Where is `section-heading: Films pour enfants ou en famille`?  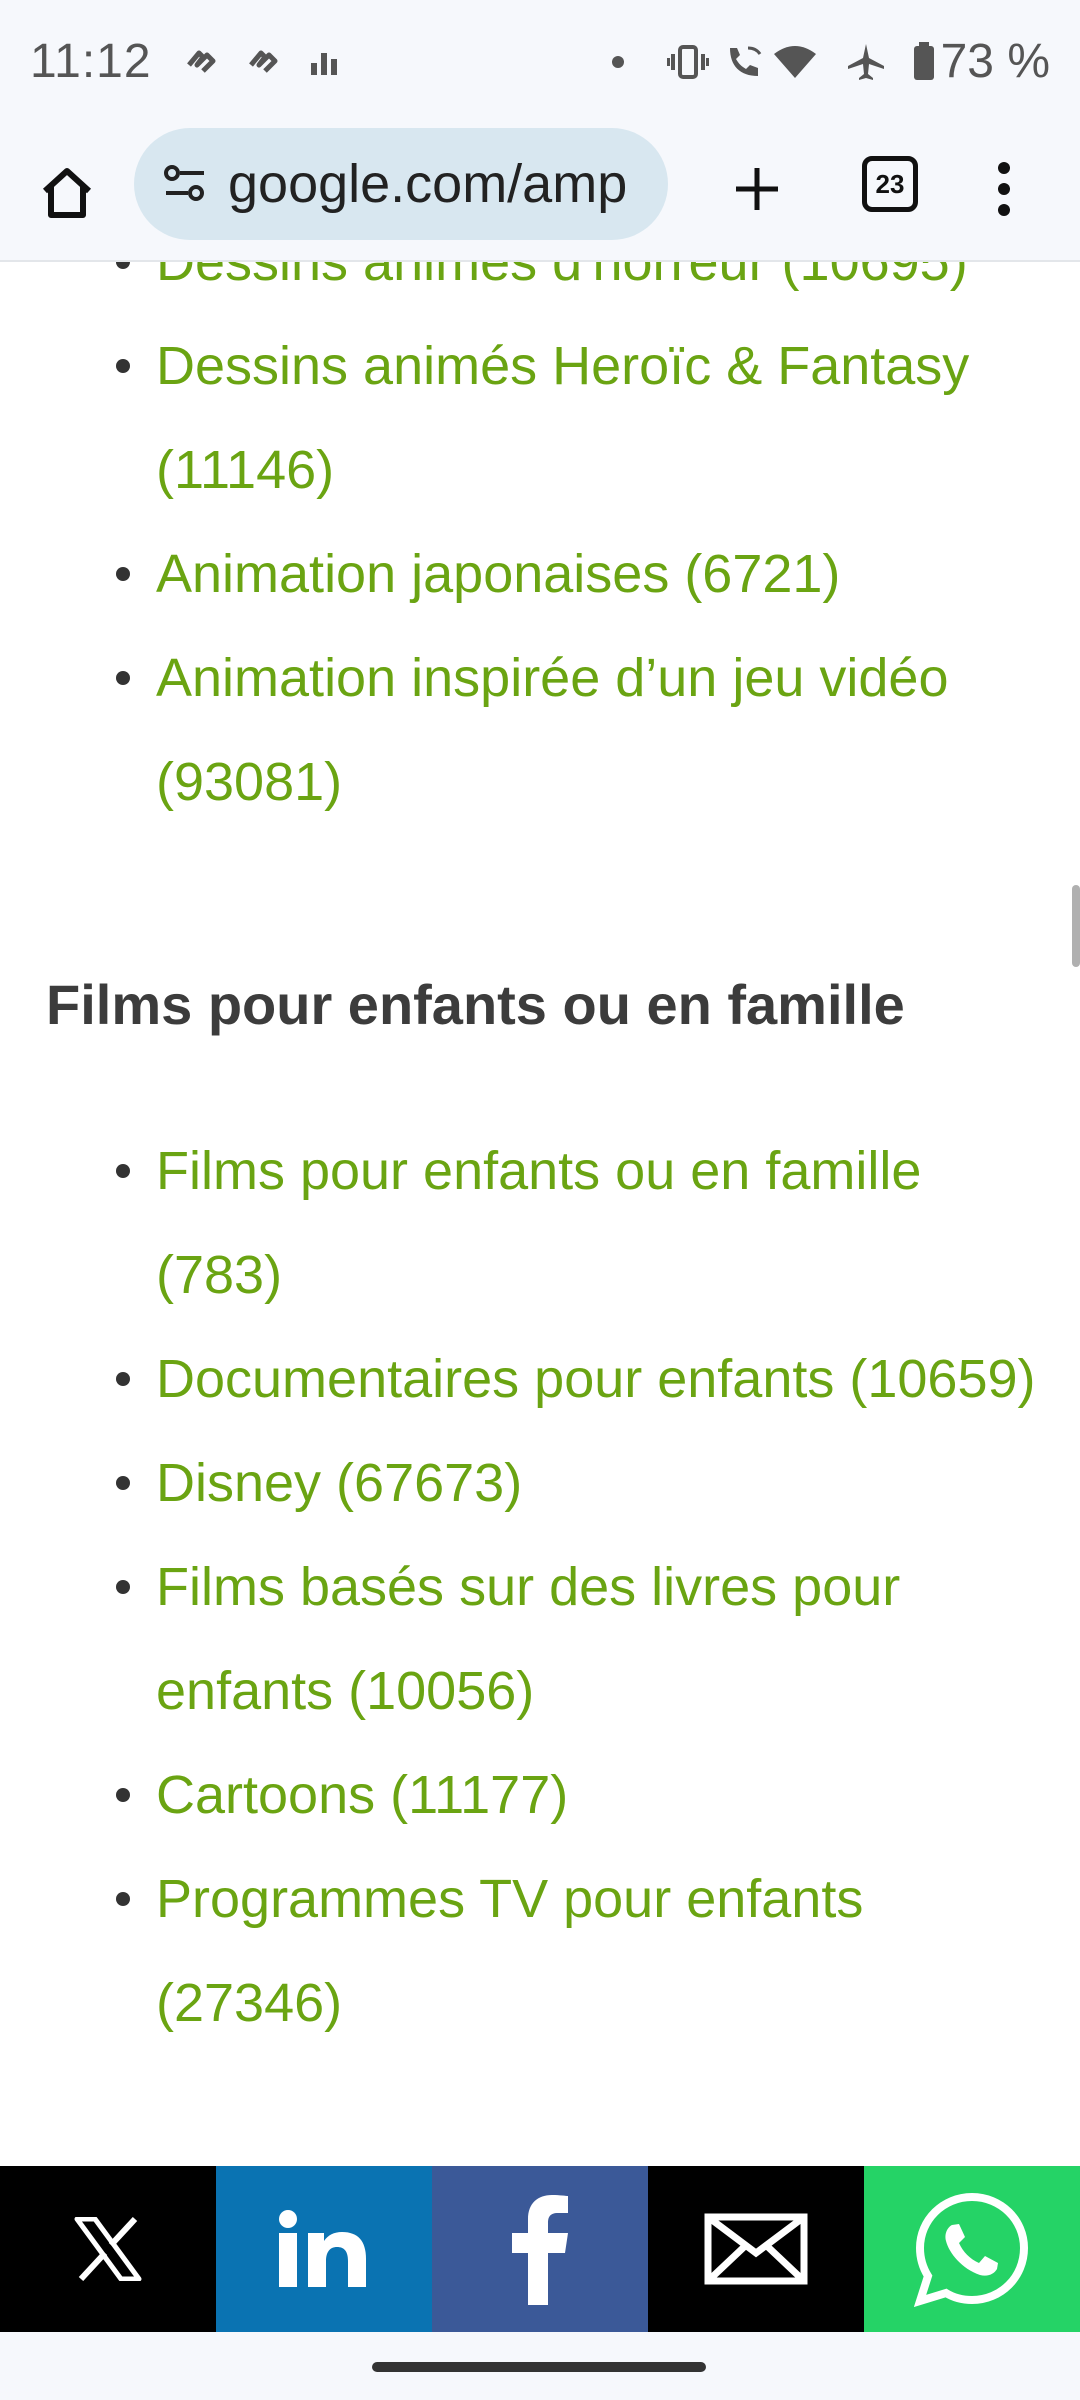 section-heading: Films pour enfants ou en famille is located at coordinates (475, 1004).